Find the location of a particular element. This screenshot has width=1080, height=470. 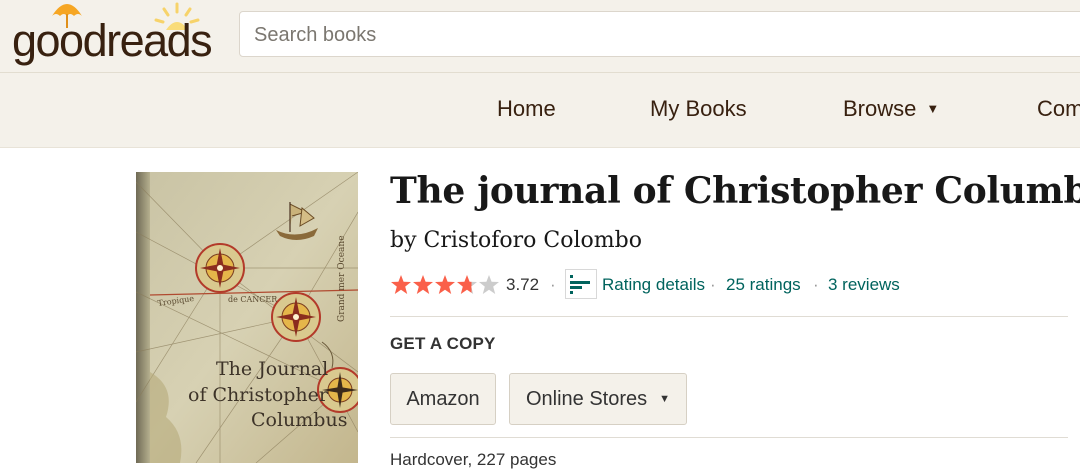

cover-title-line: Columbus is located at coordinates (299, 420).